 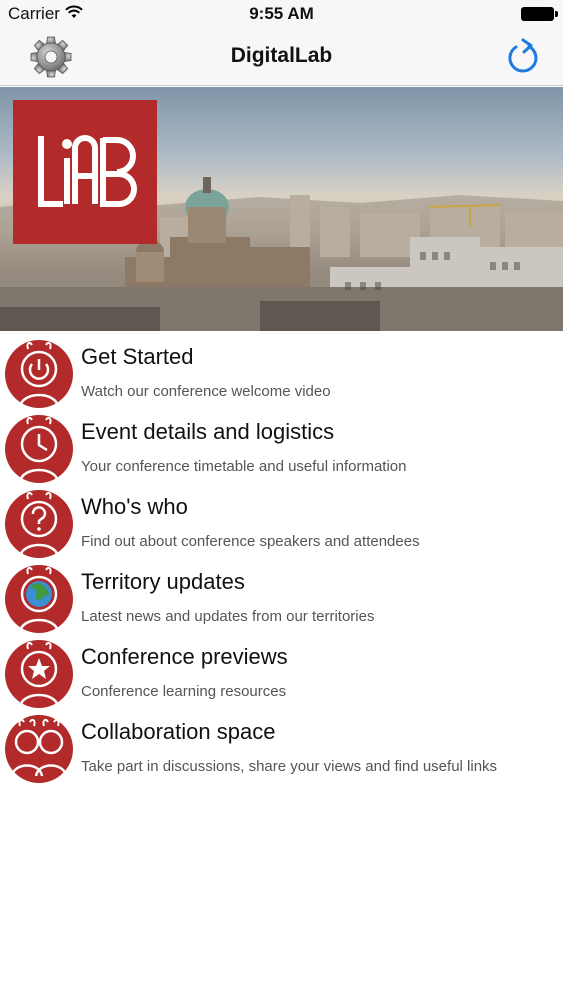 What do you see at coordinates (85, 172) in the screenshot?
I see `lab-logo` at bounding box center [85, 172].